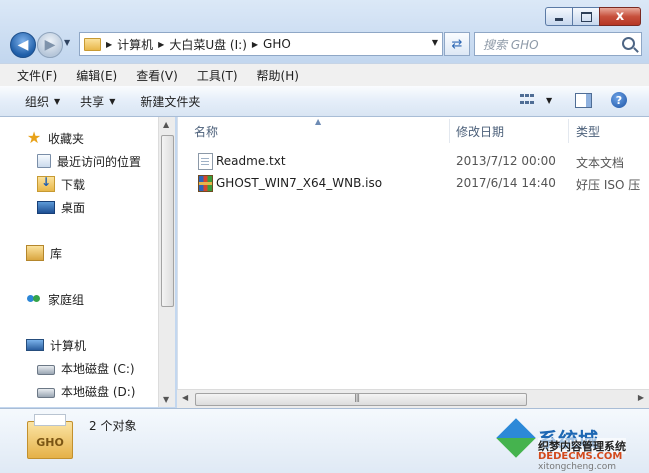  What do you see at coordinates (506, 183) in the screenshot?
I see `file-date: 2017/6/14 14:40` at bounding box center [506, 183].